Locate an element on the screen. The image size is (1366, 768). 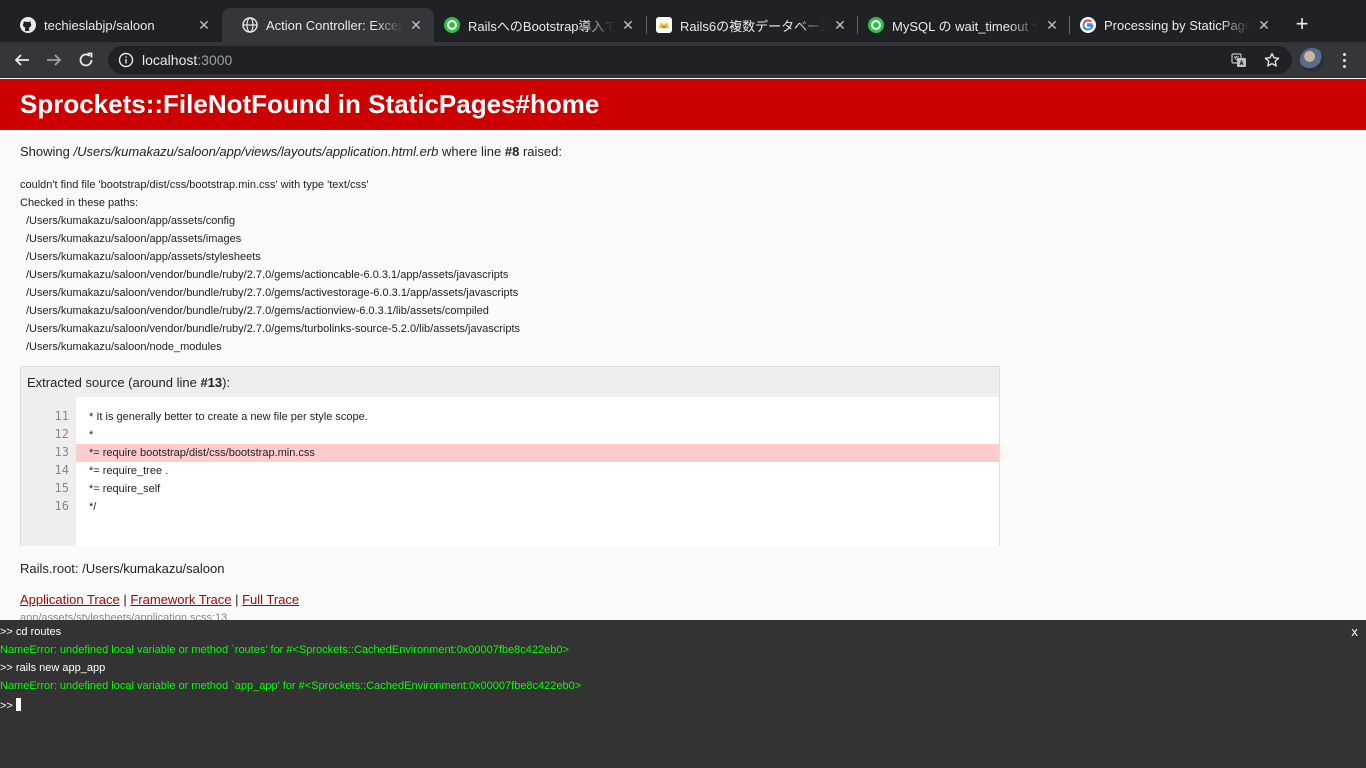
line-number: 14 is located at coordinates (61, 470).